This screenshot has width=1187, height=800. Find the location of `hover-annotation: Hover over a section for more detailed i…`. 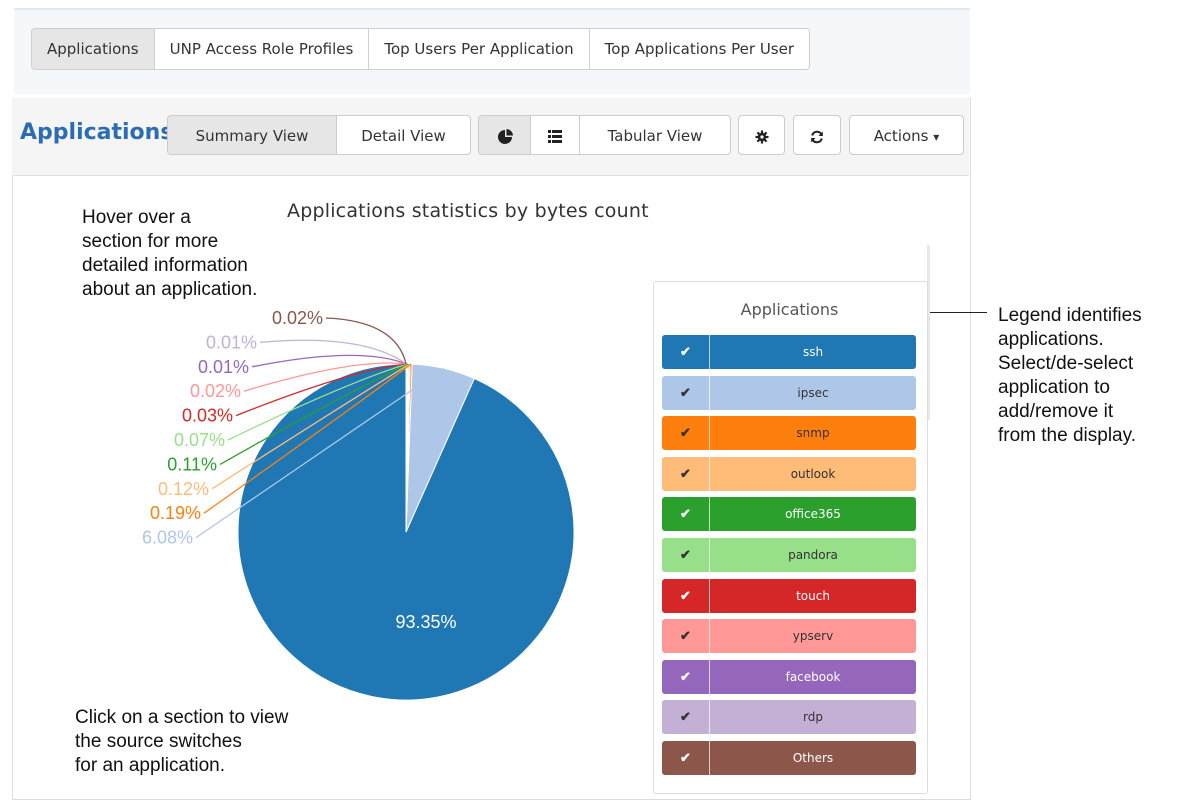

hover-annotation: Hover over a section for more detailed i… is located at coordinates (169, 254).